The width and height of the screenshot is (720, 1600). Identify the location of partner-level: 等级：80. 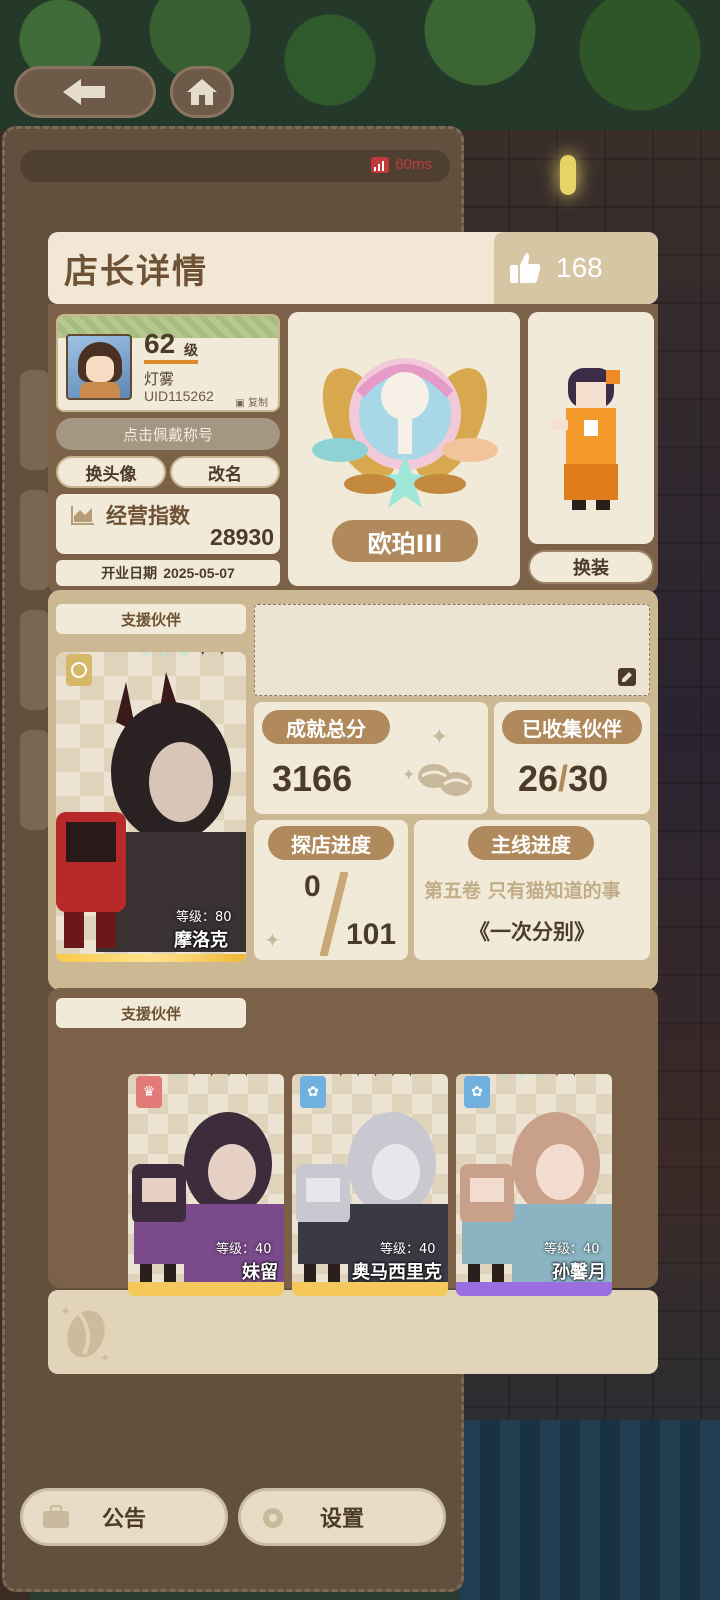
(204, 917).